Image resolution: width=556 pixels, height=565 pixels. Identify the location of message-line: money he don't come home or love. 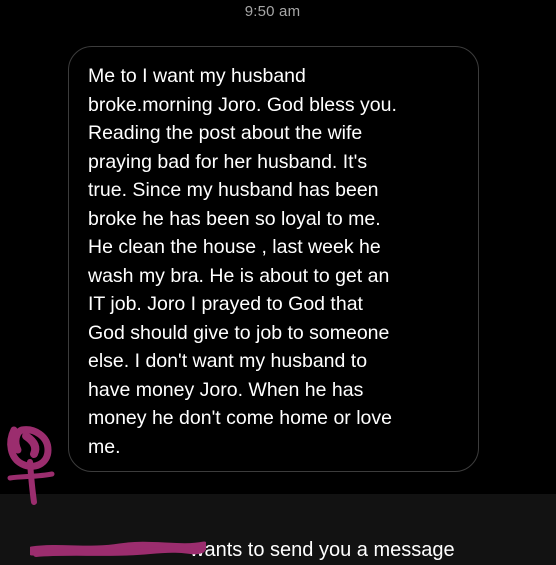
(240, 418).